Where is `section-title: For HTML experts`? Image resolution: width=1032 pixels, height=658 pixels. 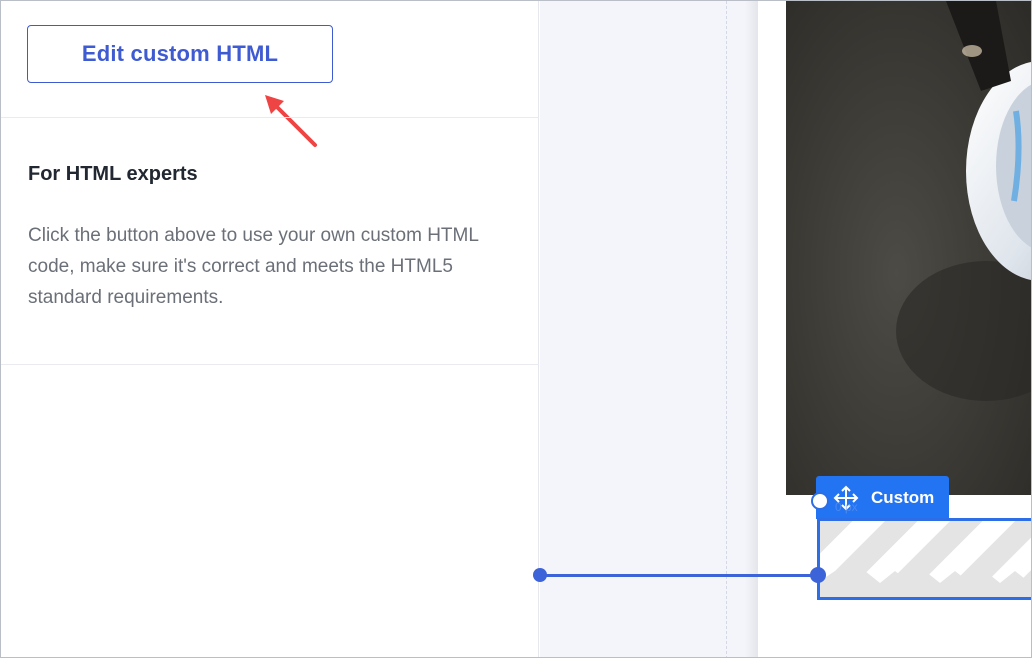 section-title: For HTML experts is located at coordinates (113, 174).